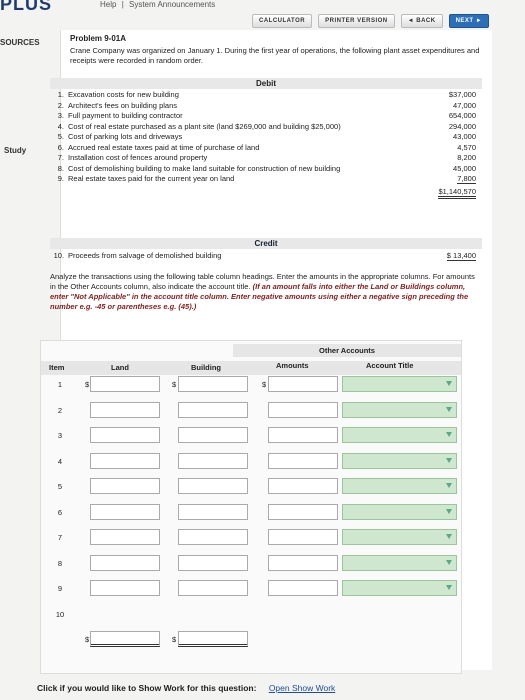  Describe the element at coordinates (26, 7) in the screenshot. I see `logo: PLUS` at that location.